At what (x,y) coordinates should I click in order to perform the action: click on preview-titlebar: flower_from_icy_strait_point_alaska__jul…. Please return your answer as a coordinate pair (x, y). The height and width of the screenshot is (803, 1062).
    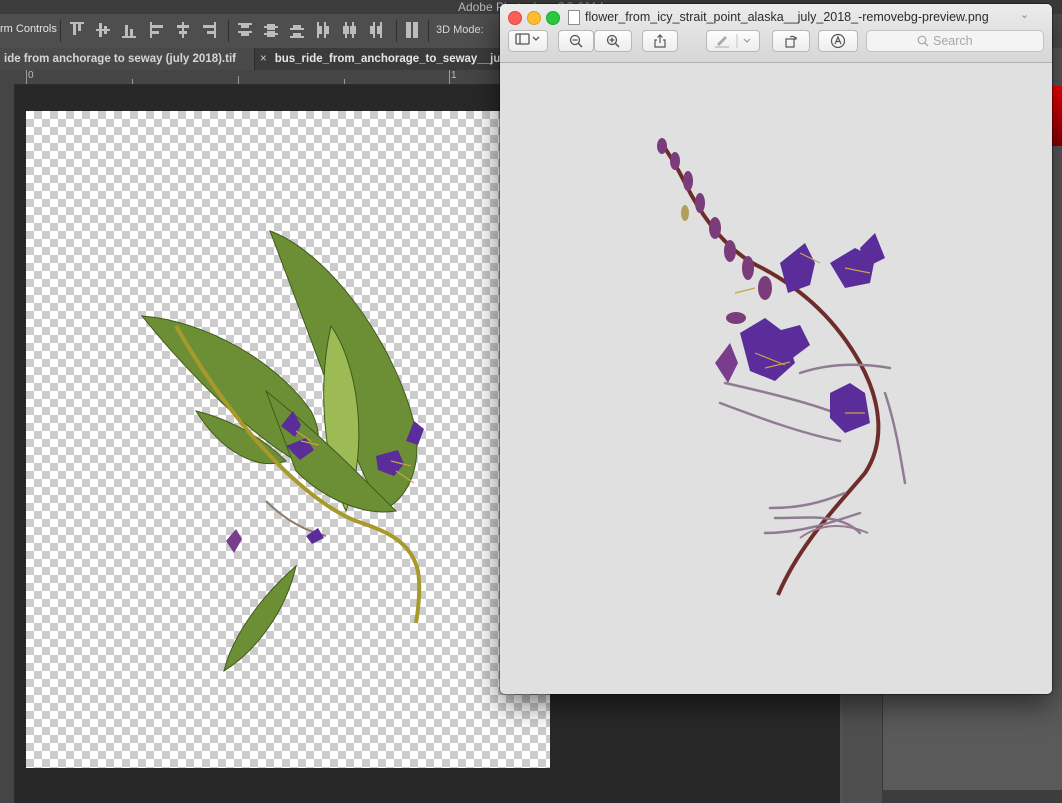
    Looking at the image, I should click on (776, 33).